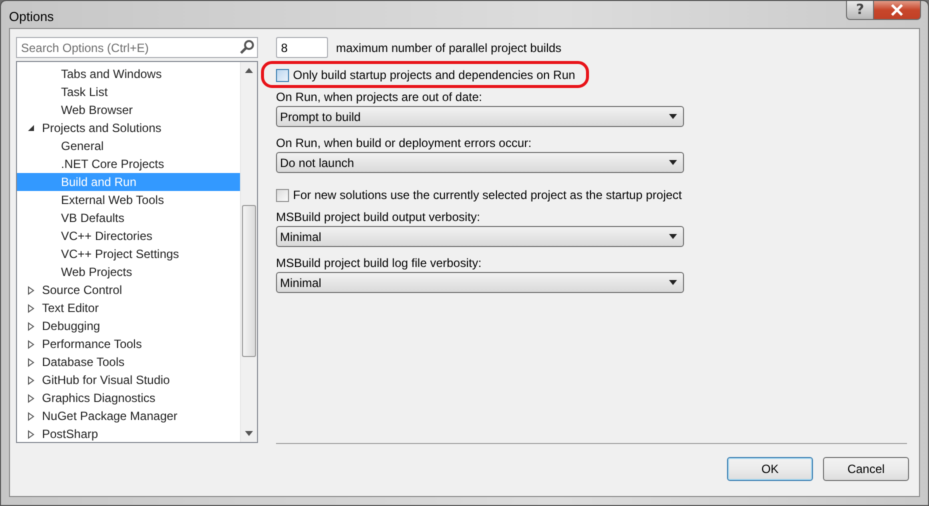  What do you see at coordinates (404, 143) in the screenshot?
I see `dropdown-label: On Run, when build or deployment errors occur:` at bounding box center [404, 143].